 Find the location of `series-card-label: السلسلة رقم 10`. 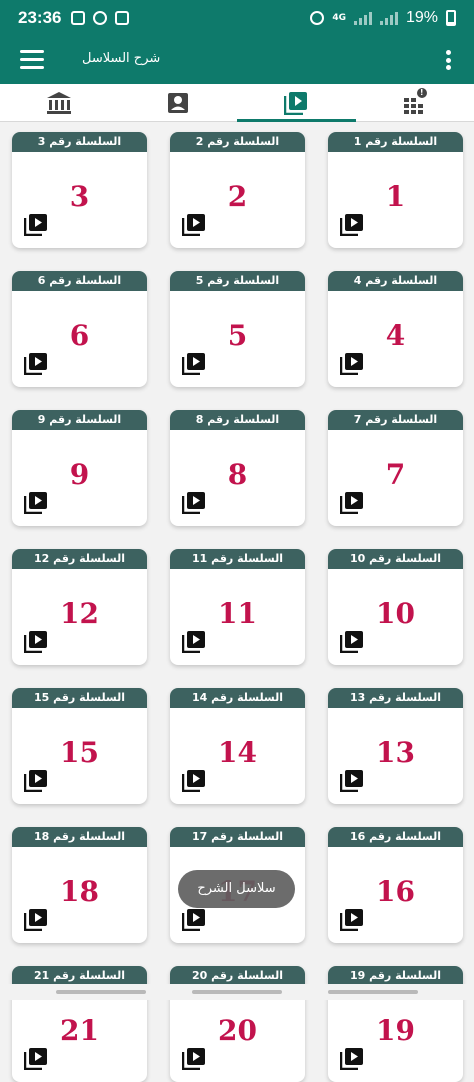

series-card-label: السلسلة رقم 10 is located at coordinates (395, 559).